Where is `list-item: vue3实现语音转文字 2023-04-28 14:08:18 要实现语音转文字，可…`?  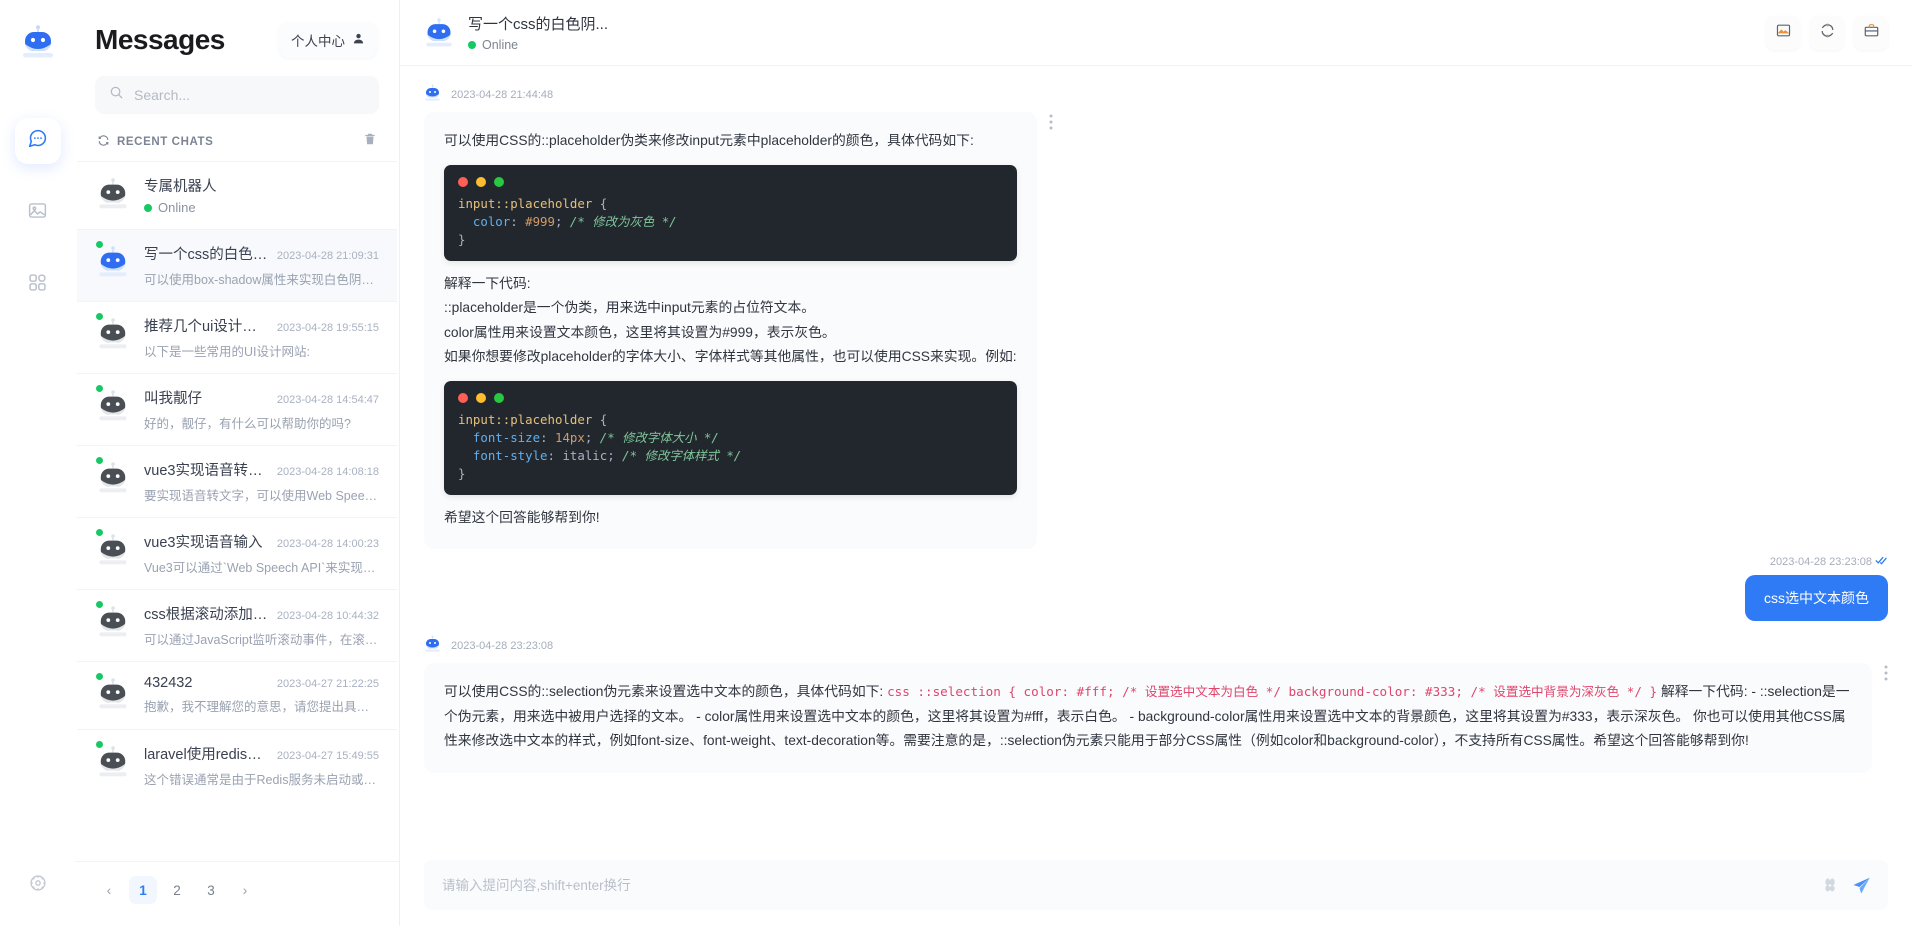
list-item: vue3实现语音转文字 2023-04-28 14:08:18 要实现语音转文字，可… is located at coordinates (237, 481).